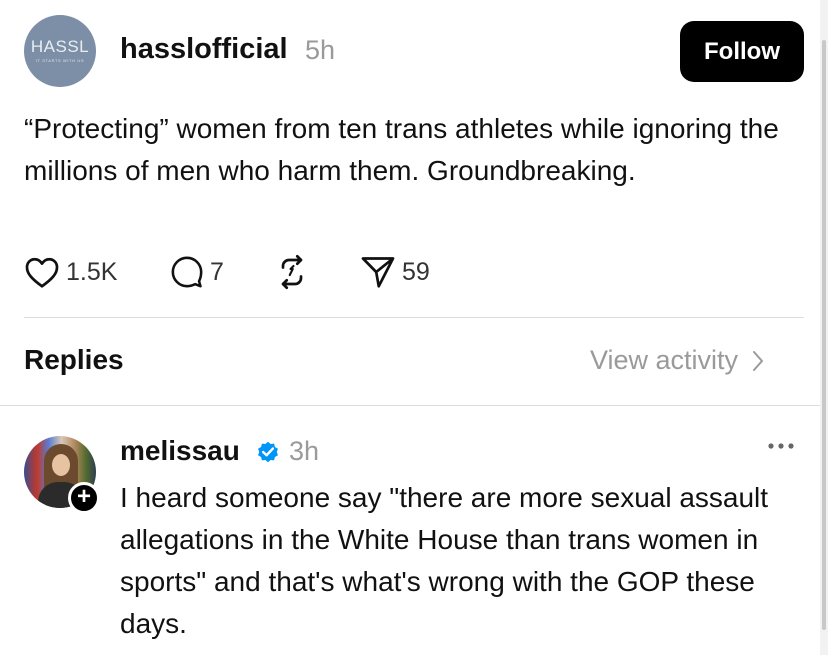  I want to click on post-author-username: hasslofficial, so click(204, 49).